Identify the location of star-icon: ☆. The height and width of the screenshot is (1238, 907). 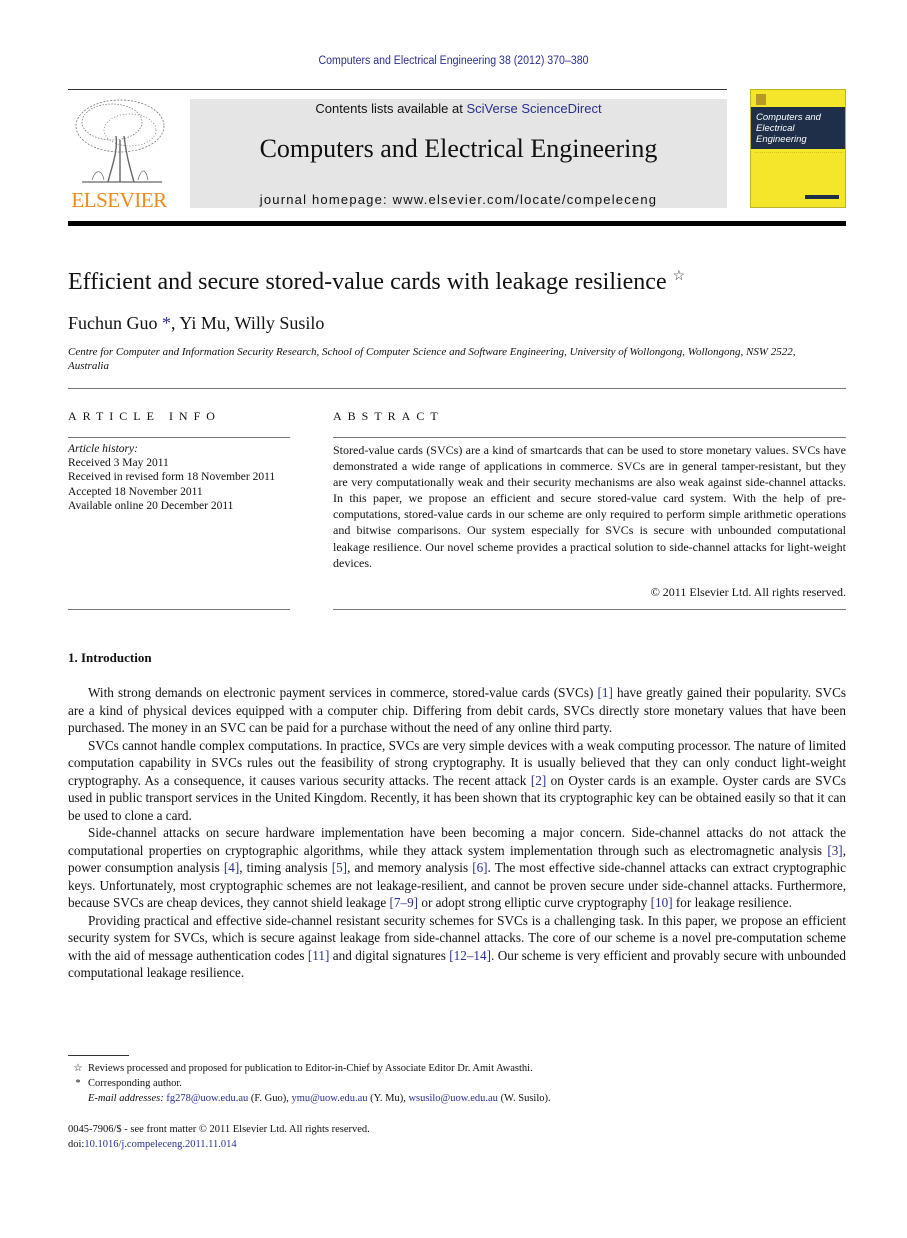
(78, 1068).